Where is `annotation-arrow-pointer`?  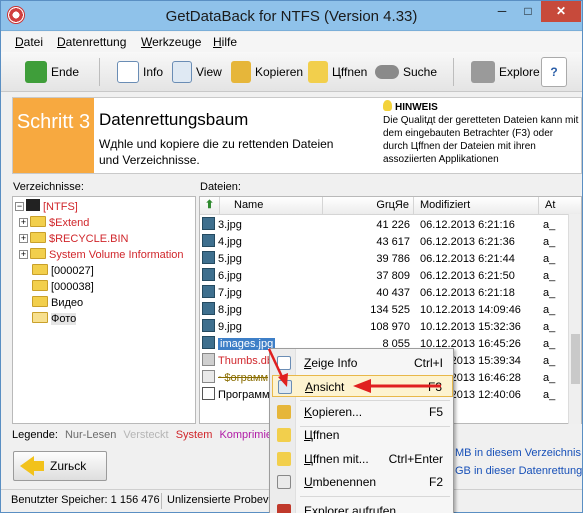 annotation-arrow-pointer is located at coordinates (276, 364).